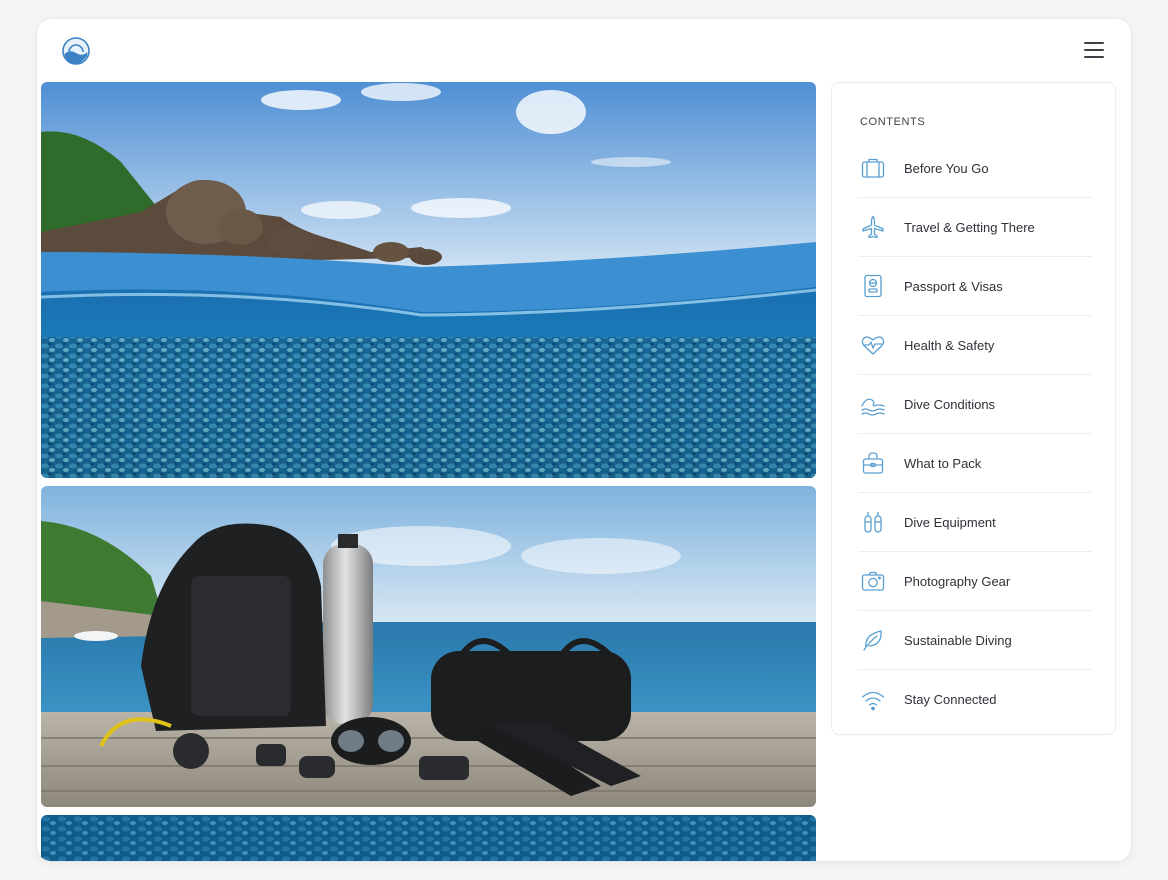  I want to click on contents-item-dive-conditions: Dive Conditions, so click(975, 404).